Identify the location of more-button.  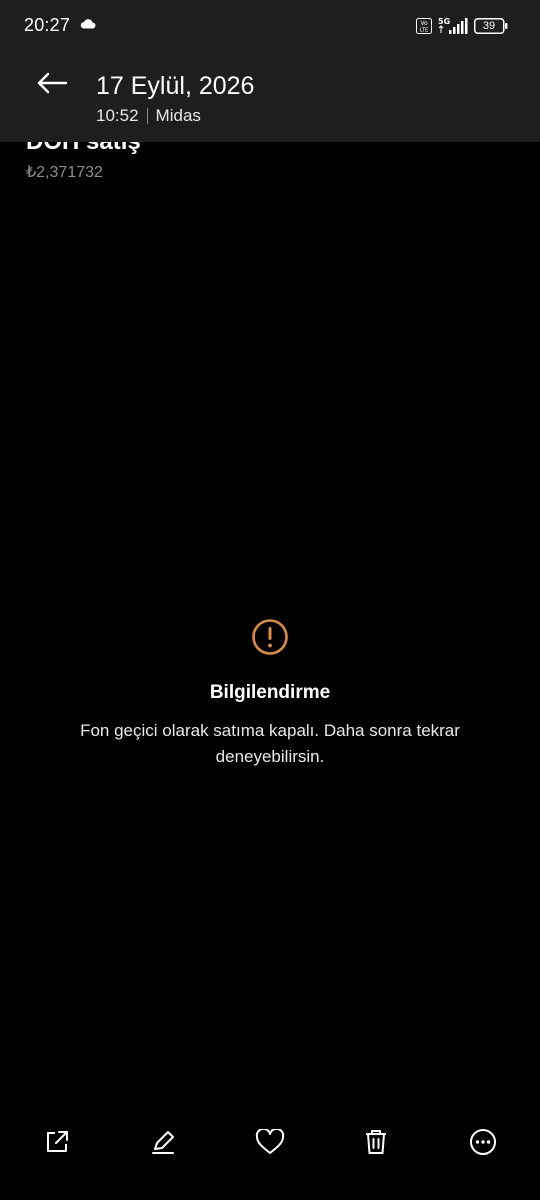
(483, 1142).